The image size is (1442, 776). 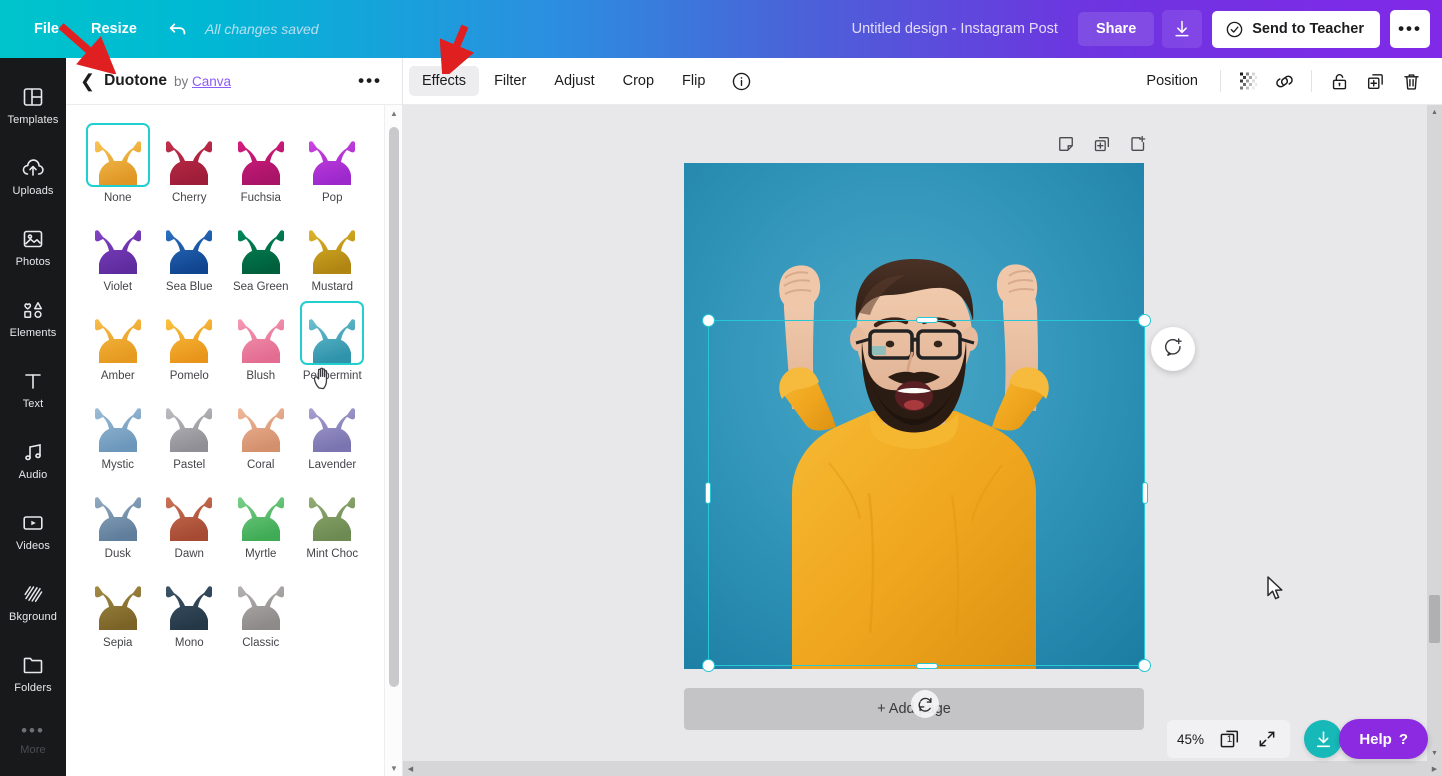 What do you see at coordinates (333, 515) in the screenshot?
I see `duotone-swatch-mint-choc: Mint Choc` at bounding box center [333, 515].